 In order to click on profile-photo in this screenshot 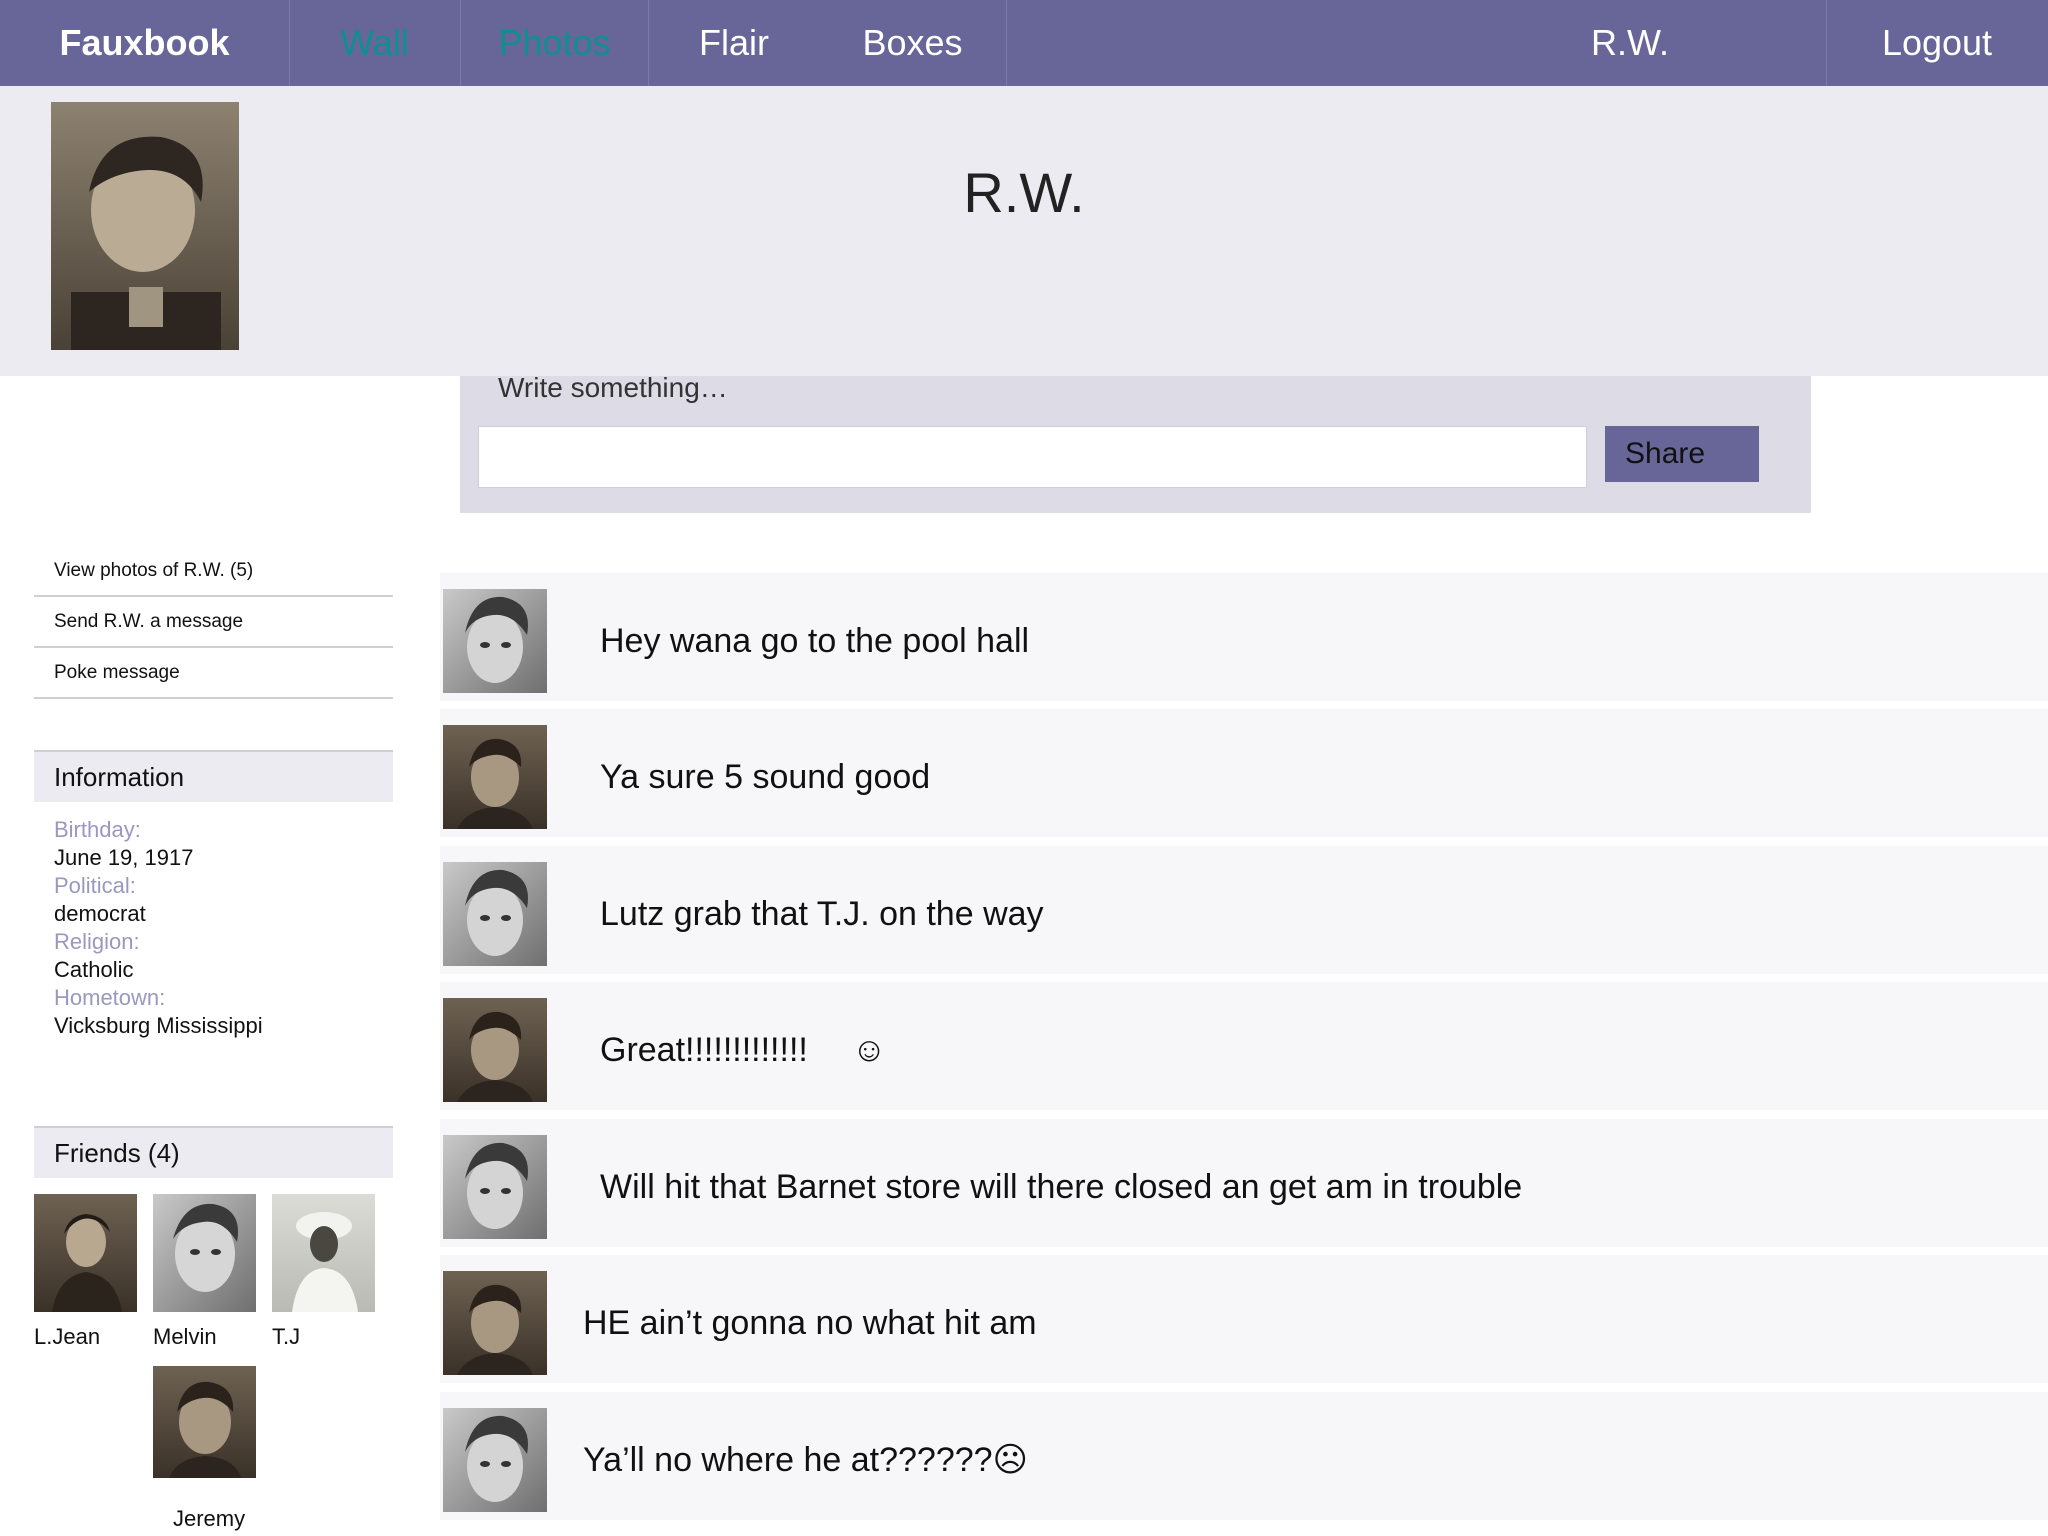, I will do `click(145, 226)`.